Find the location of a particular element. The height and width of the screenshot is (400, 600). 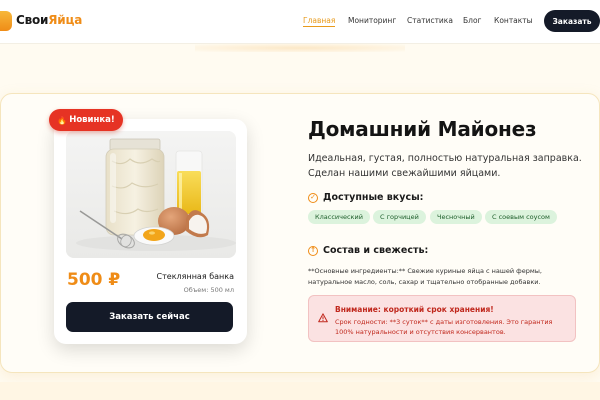

product-price: 500 ₽ is located at coordinates (94, 280).